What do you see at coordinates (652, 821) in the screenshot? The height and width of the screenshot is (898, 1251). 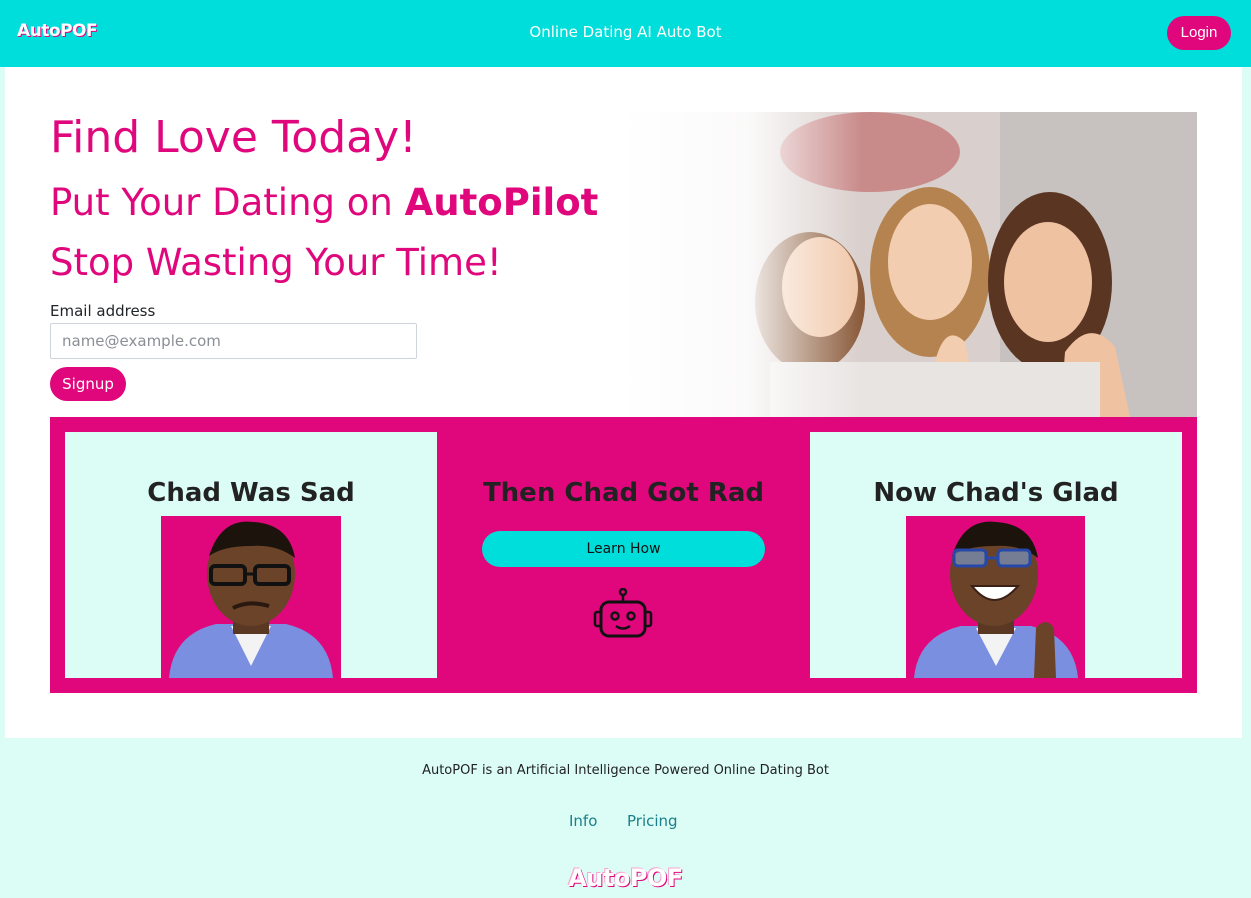 I see `footer-link-pricing: Pricing` at bounding box center [652, 821].